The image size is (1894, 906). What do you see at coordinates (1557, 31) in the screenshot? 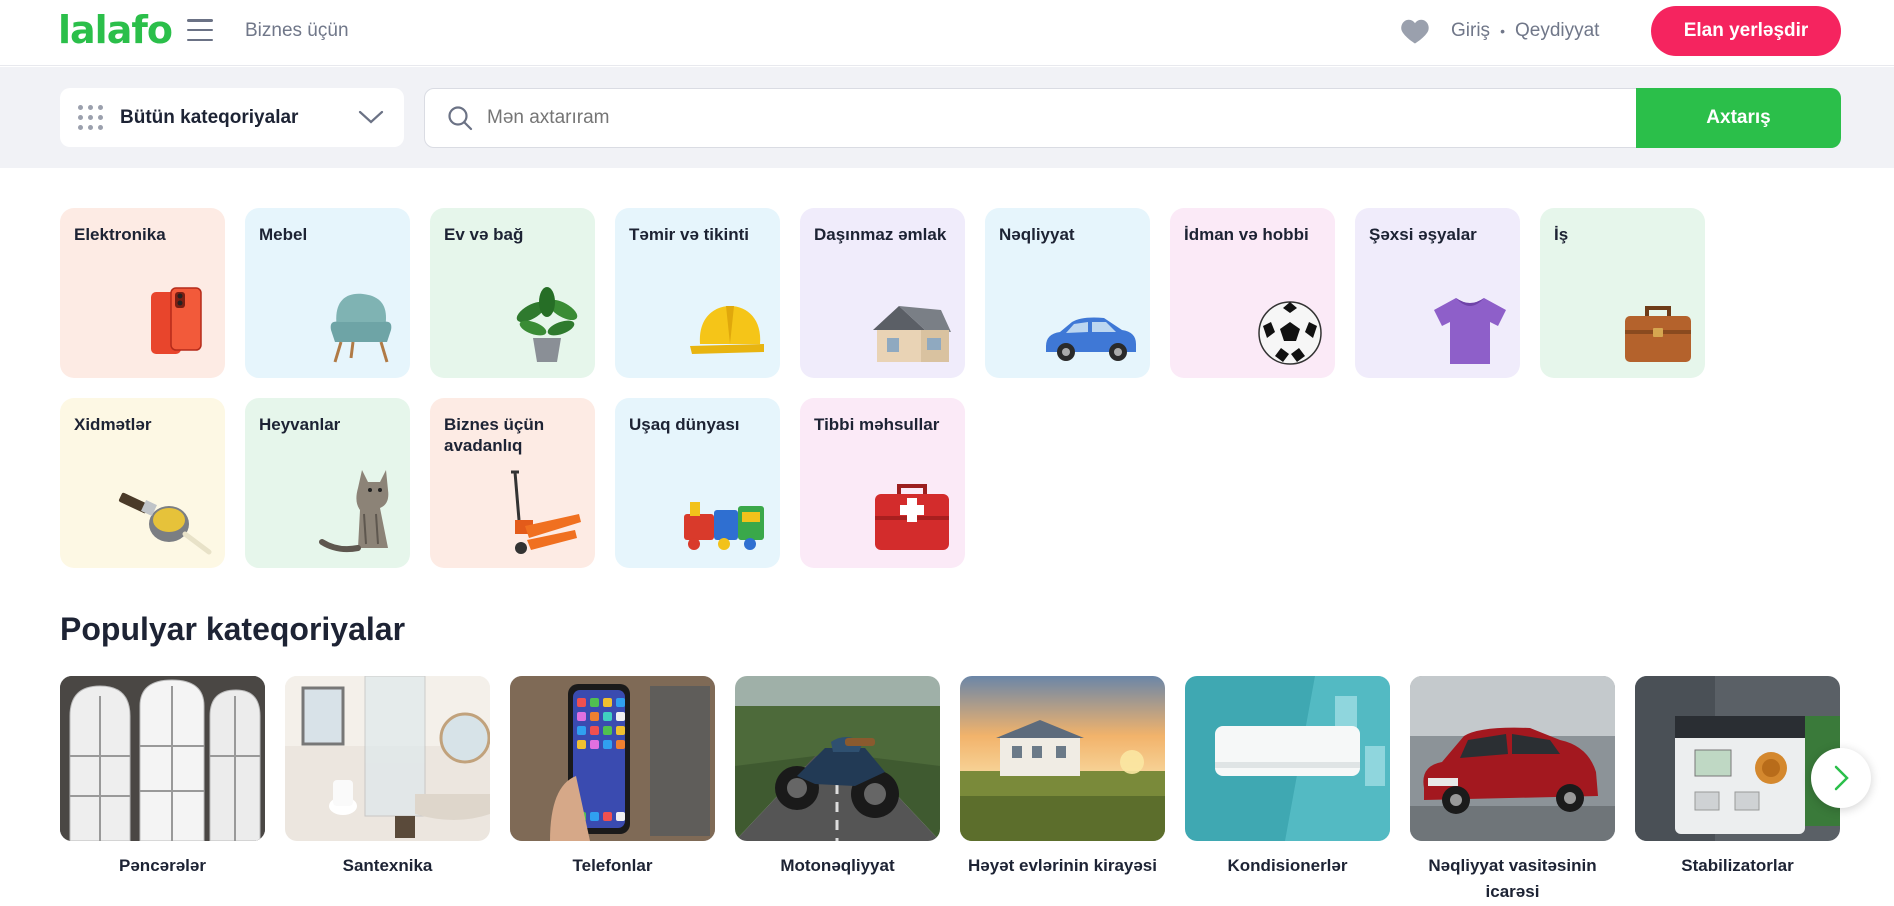
I see `register-link: Qeydiyyat` at bounding box center [1557, 31].